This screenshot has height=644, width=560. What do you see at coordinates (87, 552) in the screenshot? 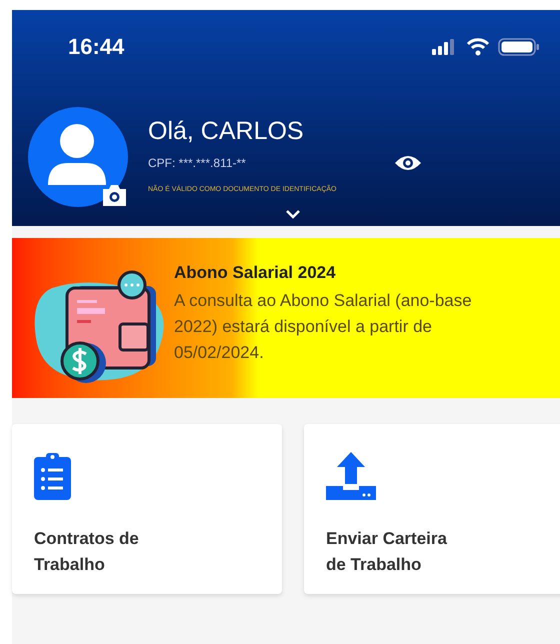
I see `card-label: Contratos de Trabalho` at bounding box center [87, 552].